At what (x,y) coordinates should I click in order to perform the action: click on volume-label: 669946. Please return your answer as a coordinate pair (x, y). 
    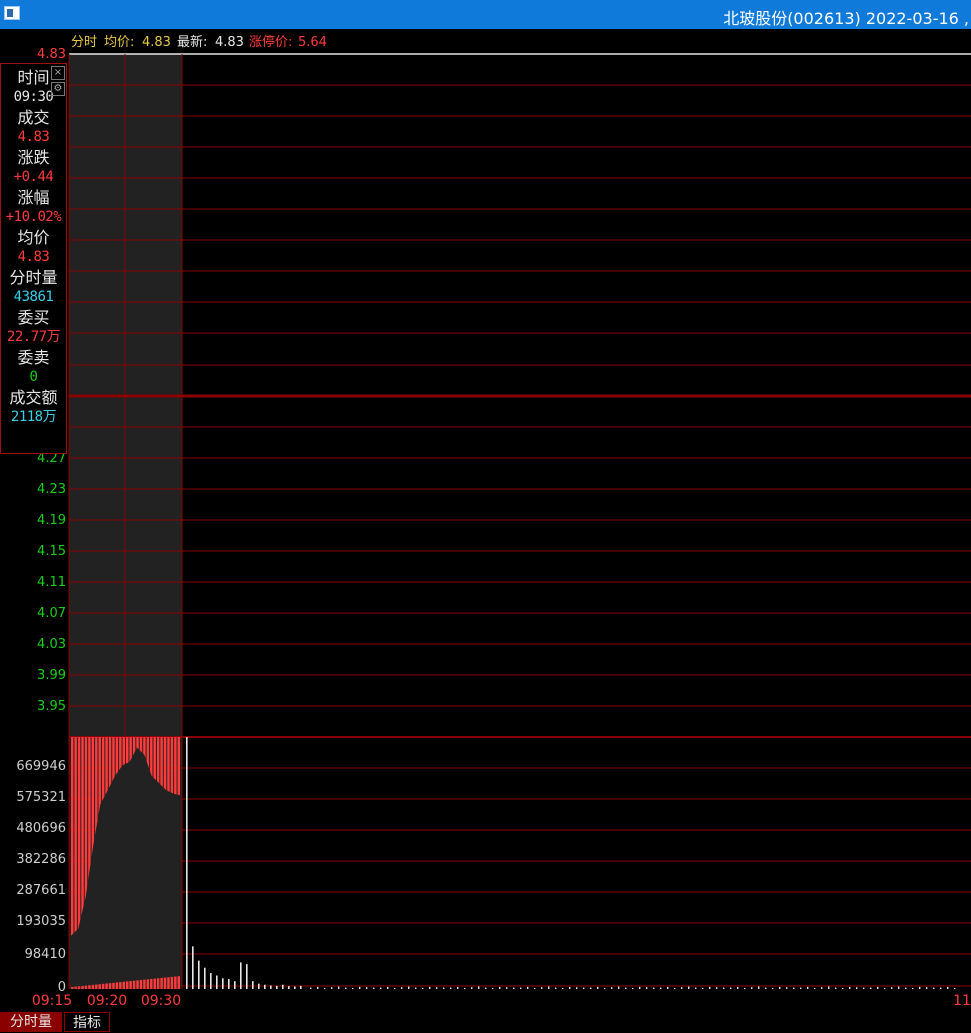
    Looking at the image, I should click on (41, 766).